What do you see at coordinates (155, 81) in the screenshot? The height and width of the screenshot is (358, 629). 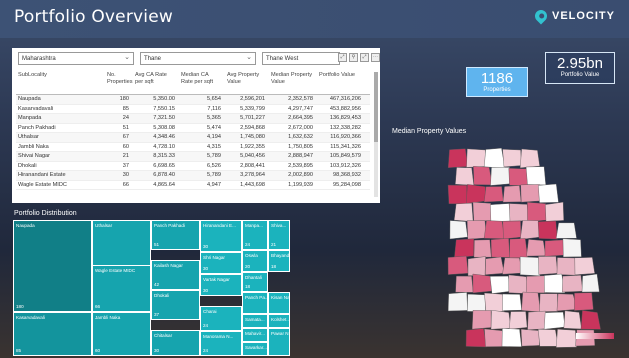 I see `column-header: Avg CA Rate per sqft` at bounding box center [155, 81].